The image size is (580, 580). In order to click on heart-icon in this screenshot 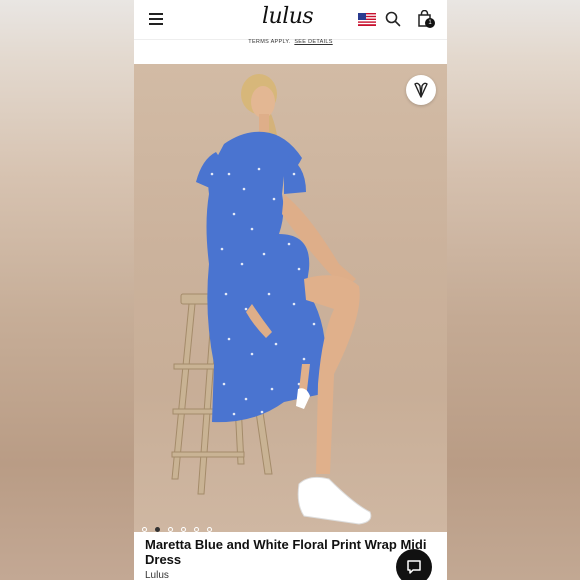, I will do `click(421, 90)`.